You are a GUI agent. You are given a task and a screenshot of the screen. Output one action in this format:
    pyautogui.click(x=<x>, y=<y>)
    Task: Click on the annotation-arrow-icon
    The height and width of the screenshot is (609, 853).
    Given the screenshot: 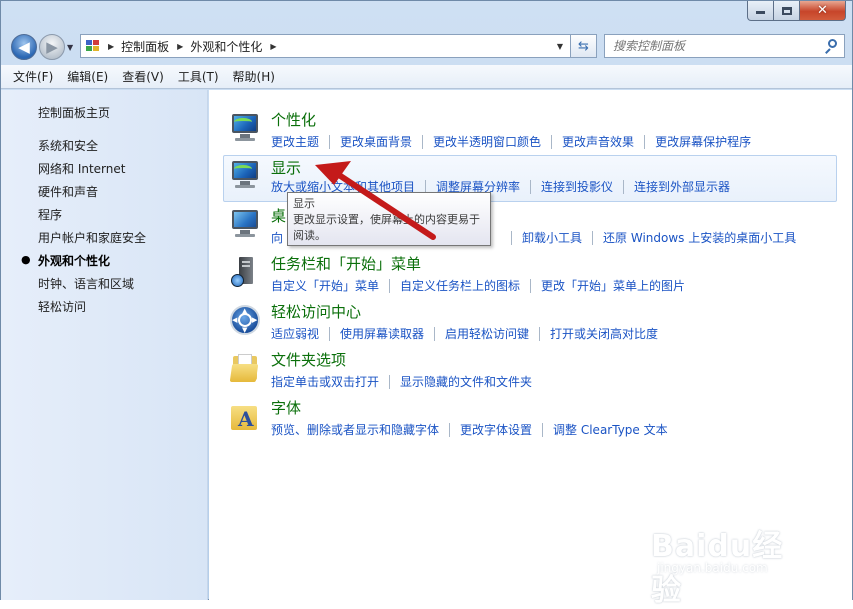 What is the action you would take?
    pyautogui.click(x=375, y=200)
    